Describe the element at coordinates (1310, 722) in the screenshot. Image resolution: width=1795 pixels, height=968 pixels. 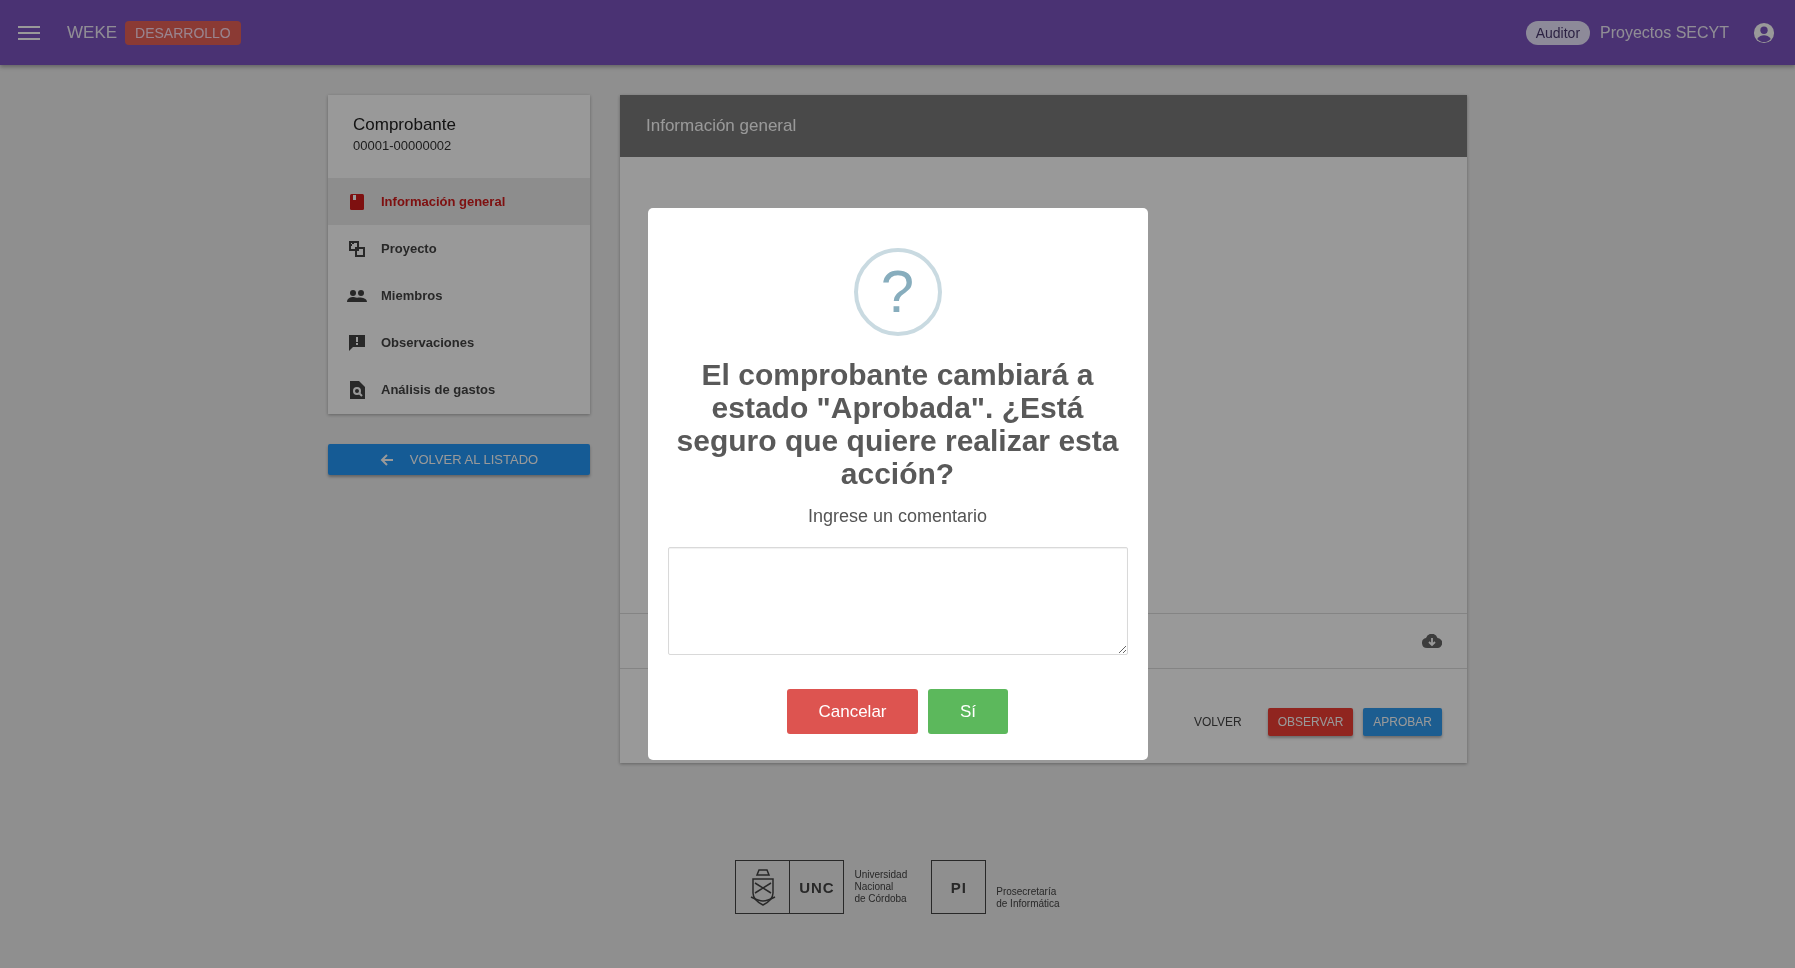
I see `observe-button: OBSERVAR` at that location.